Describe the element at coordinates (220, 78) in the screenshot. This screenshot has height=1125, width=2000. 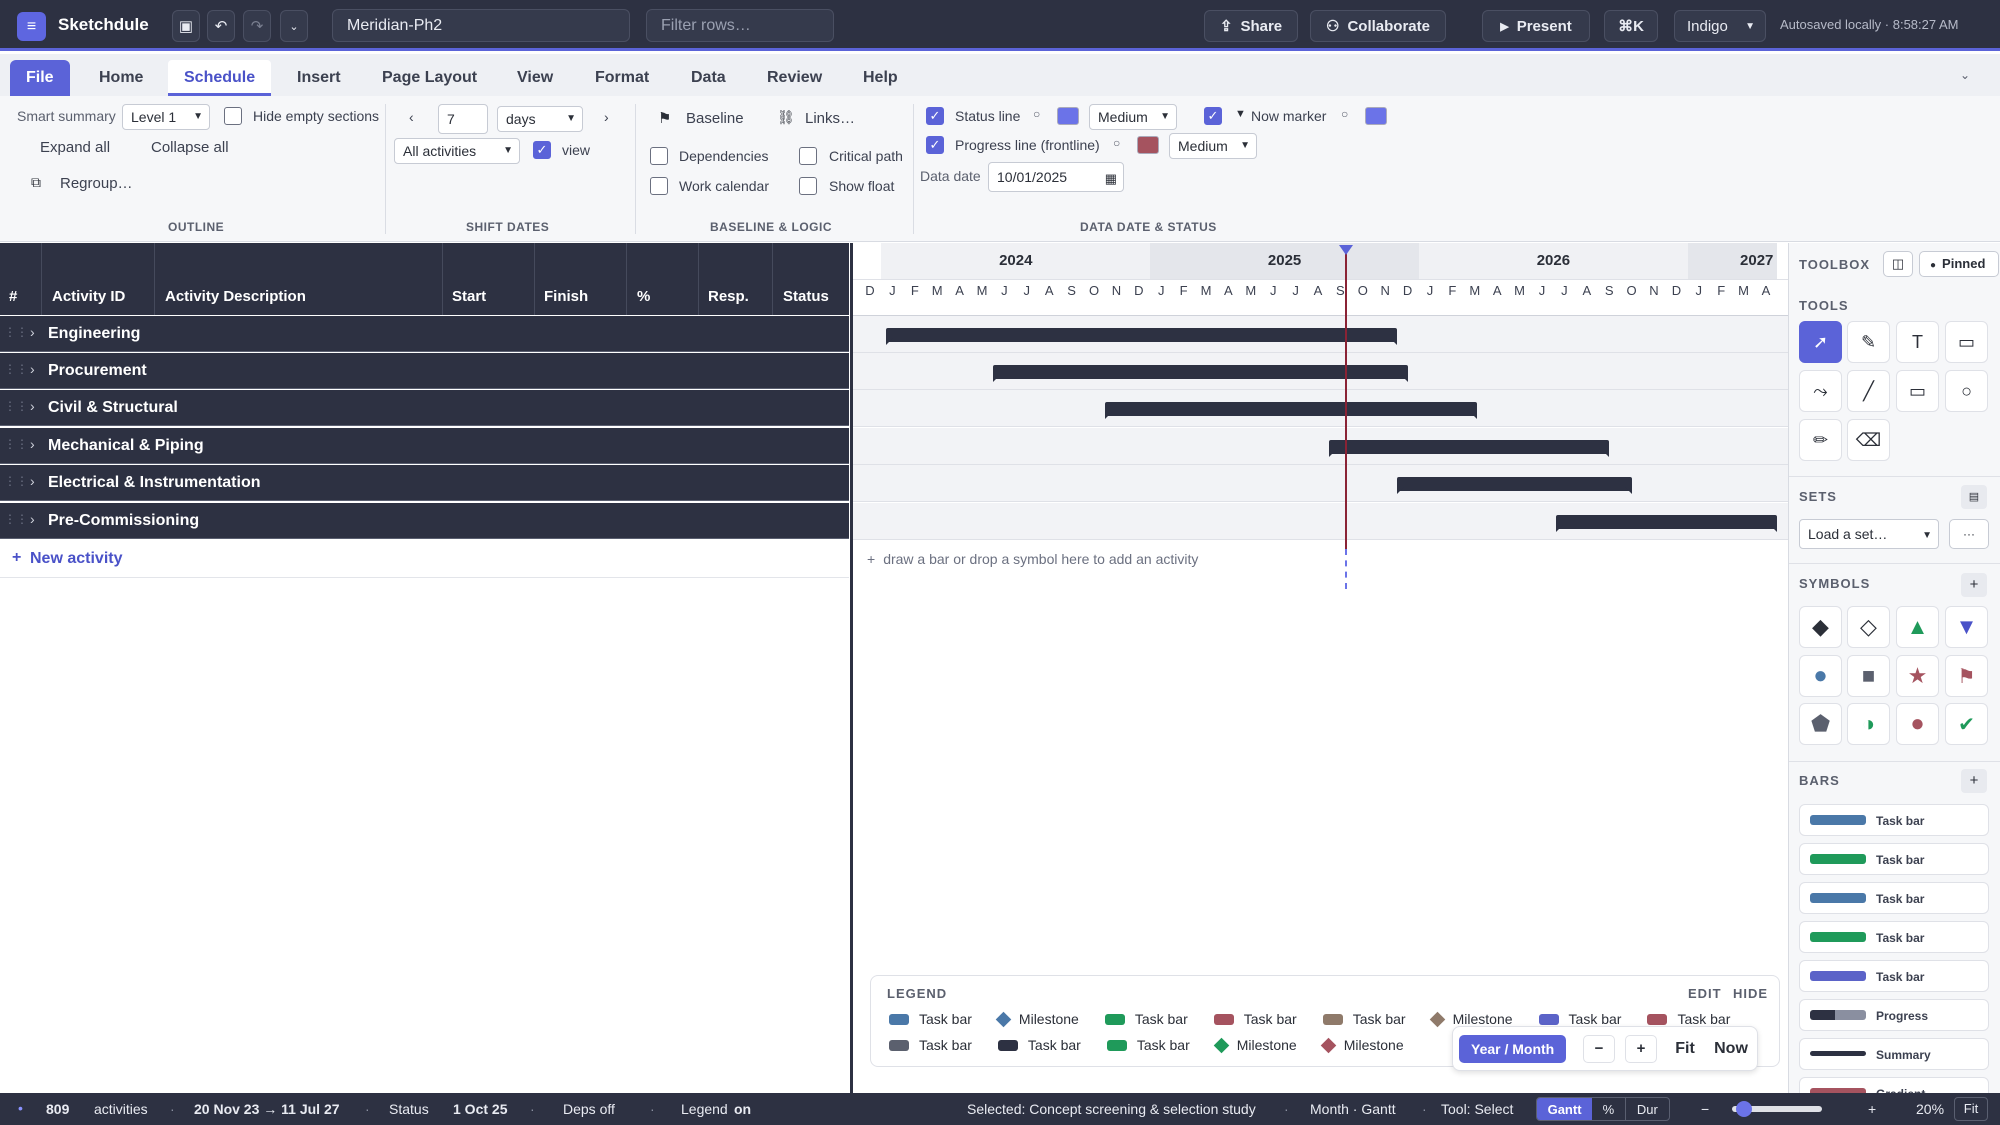
I see `tab-schedule: Schedule` at that location.